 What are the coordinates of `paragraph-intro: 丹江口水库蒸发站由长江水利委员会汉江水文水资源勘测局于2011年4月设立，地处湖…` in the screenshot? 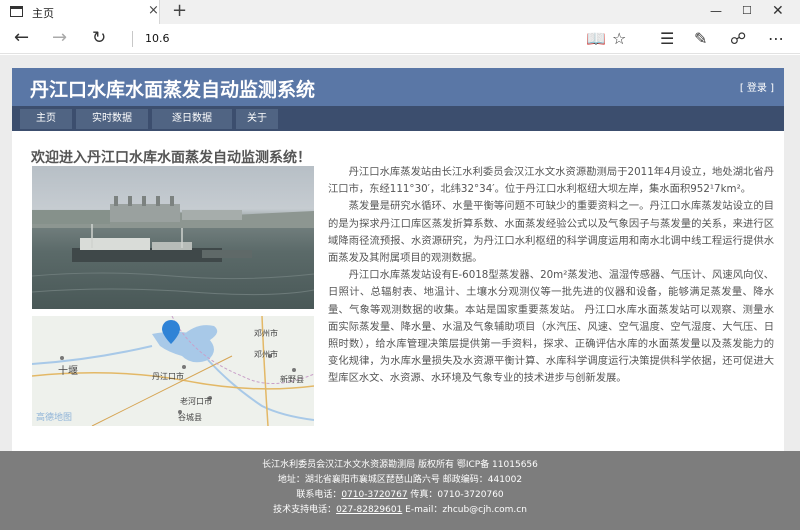 It's located at (551, 181).